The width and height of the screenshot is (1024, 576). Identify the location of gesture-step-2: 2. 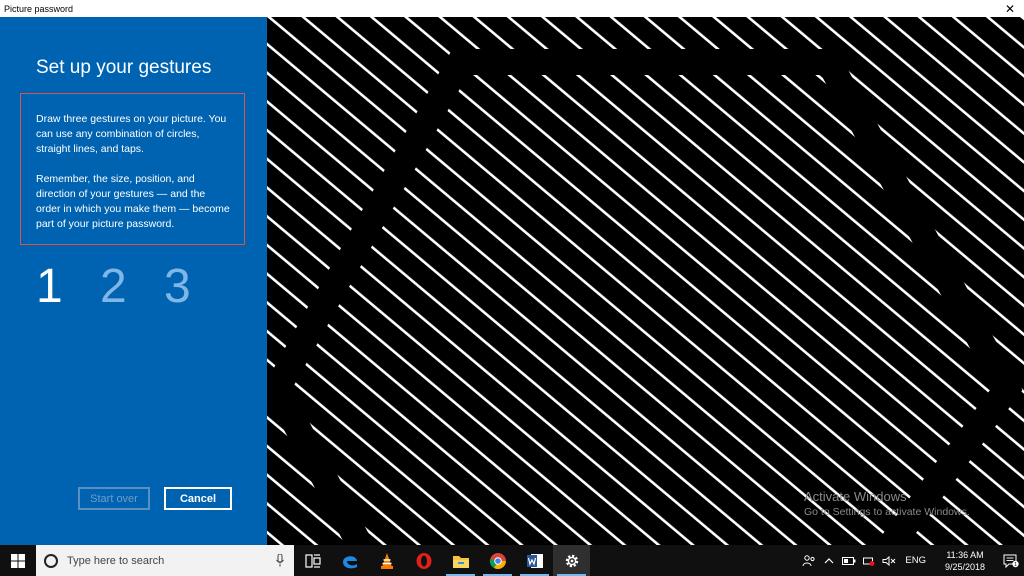
(113, 286).